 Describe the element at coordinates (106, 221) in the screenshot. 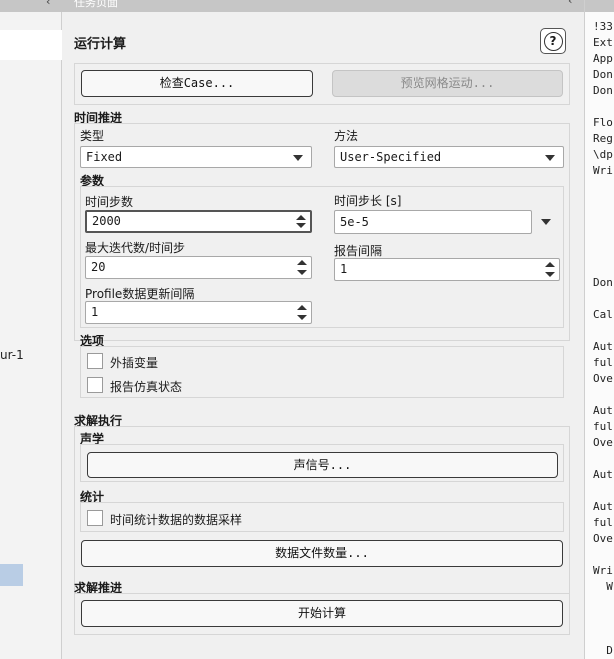

I see `time-steps-value: 2000` at that location.